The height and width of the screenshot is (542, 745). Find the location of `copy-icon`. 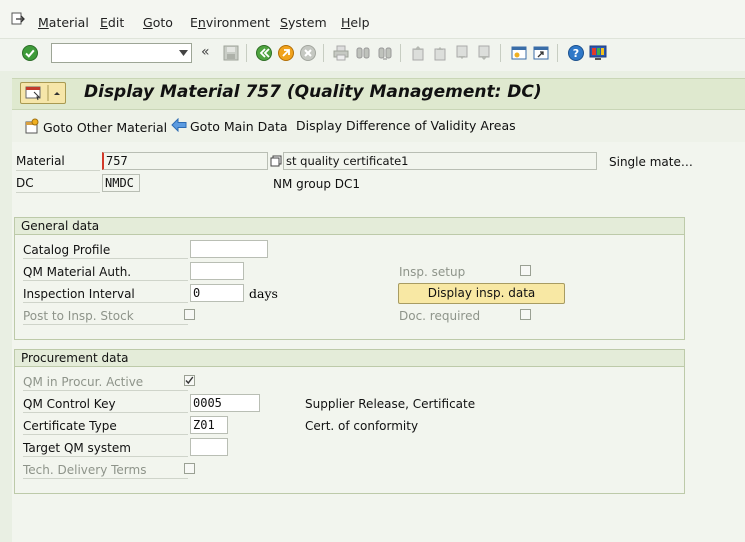

copy-icon is located at coordinates (276, 162).